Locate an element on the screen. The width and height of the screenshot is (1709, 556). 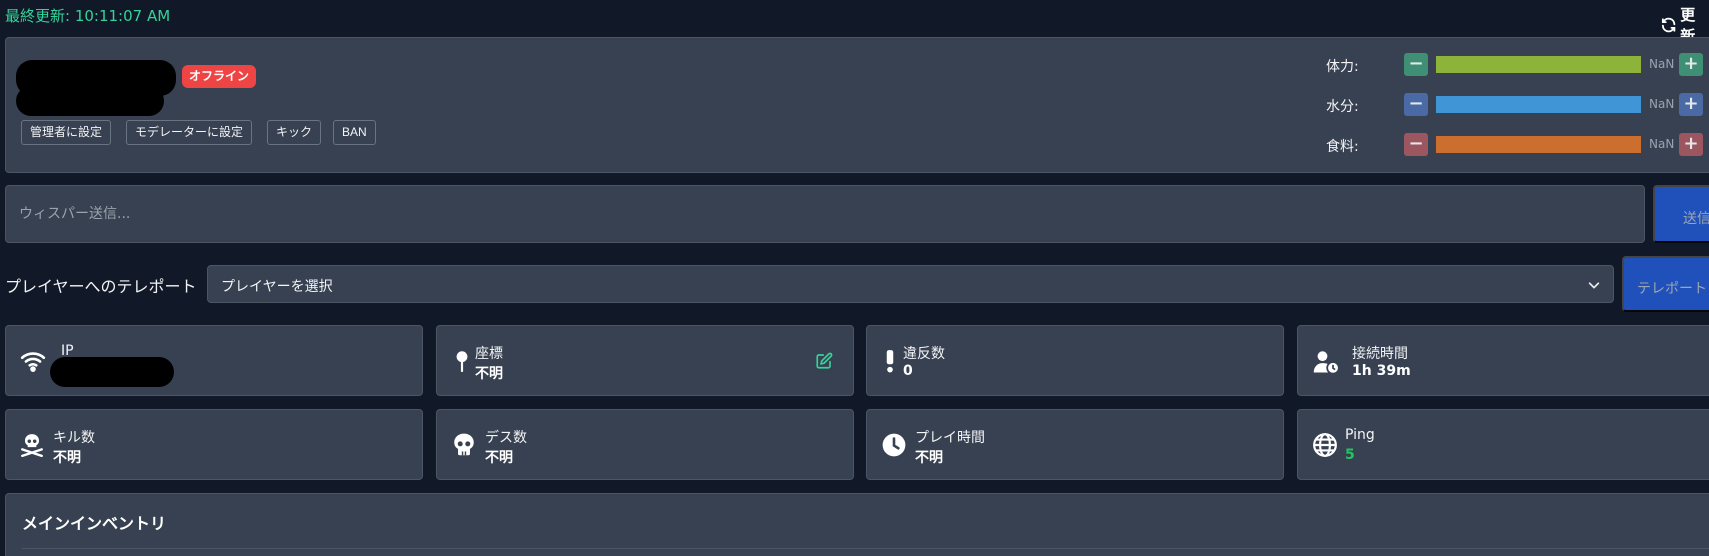
info-card-deaths: デス数 不明 is located at coordinates (645, 444).